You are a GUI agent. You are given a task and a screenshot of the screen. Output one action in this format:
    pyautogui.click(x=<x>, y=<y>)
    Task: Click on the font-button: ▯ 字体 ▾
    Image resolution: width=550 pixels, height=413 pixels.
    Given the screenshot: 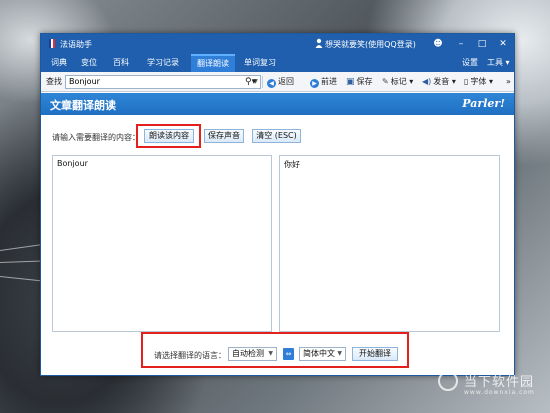 What is the action you would take?
    pyautogui.click(x=478, y=82)
    